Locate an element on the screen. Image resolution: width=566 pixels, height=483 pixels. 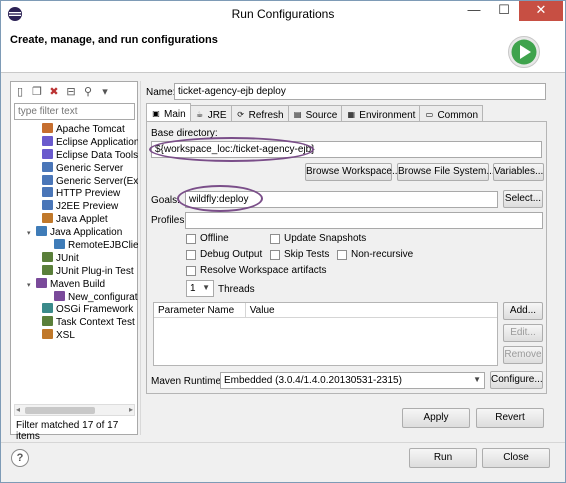
run-button: Run is located at coordinates (443, 458).